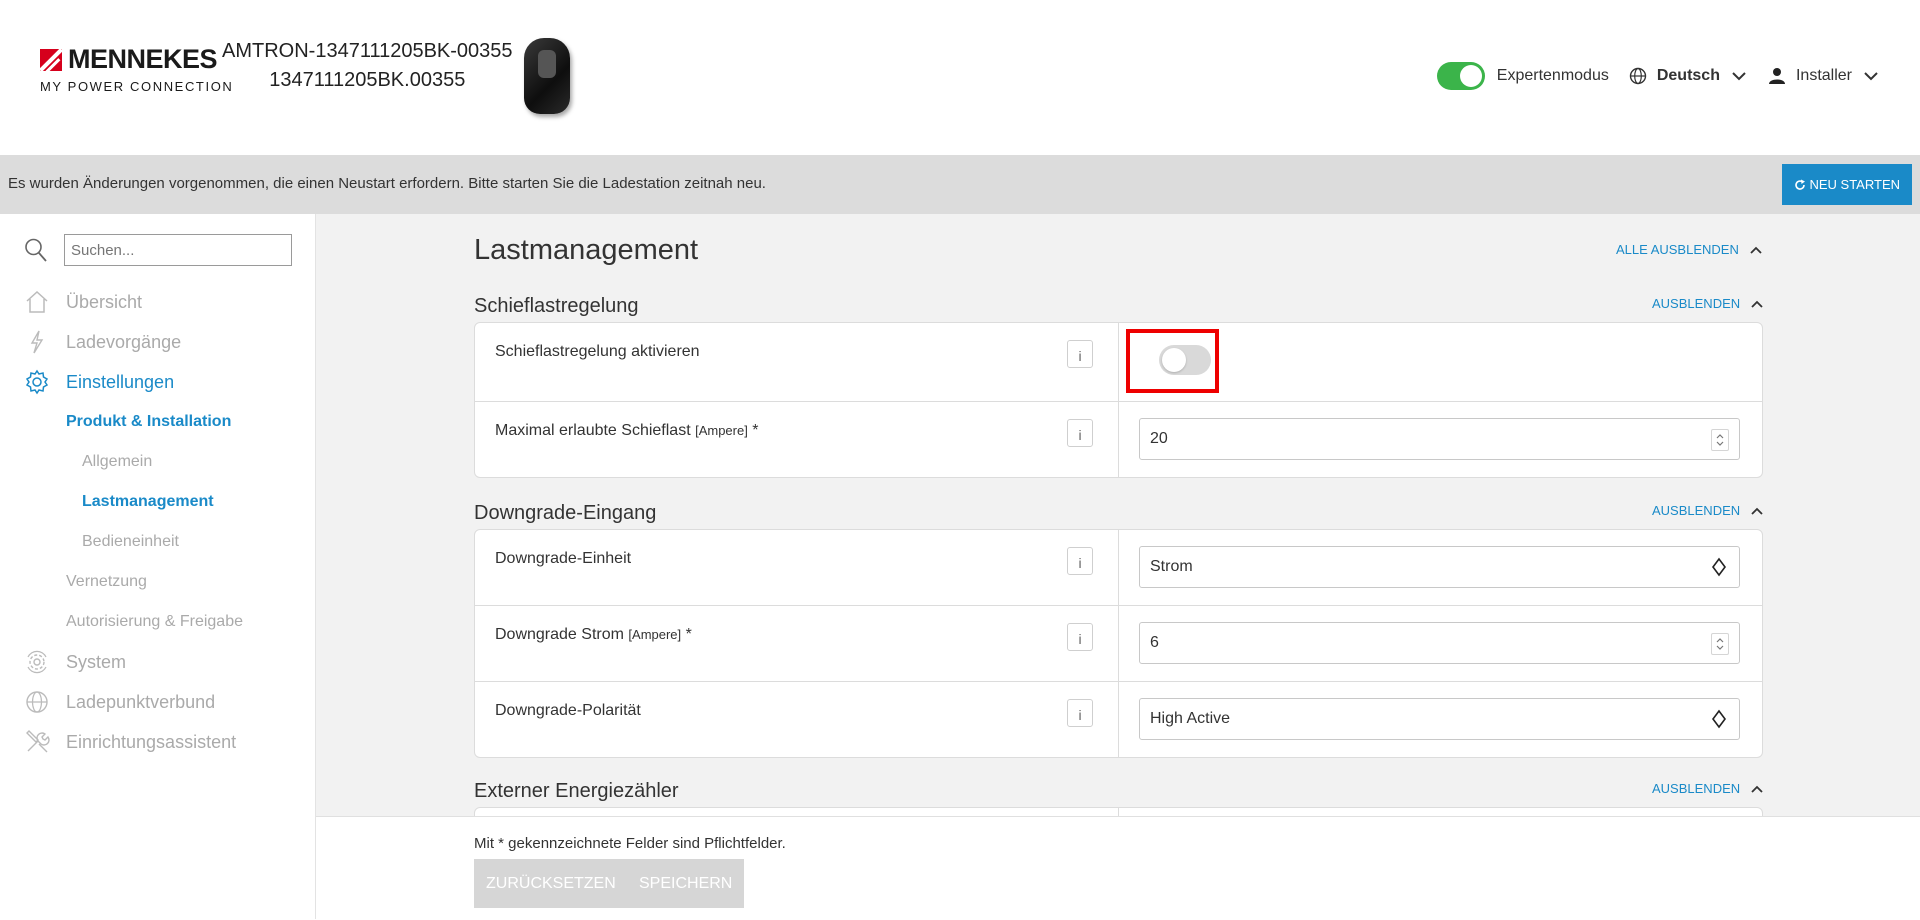  Describe the element at coordinates (1800, 184) in the screenshot. I see `refresh-icon` at that location.